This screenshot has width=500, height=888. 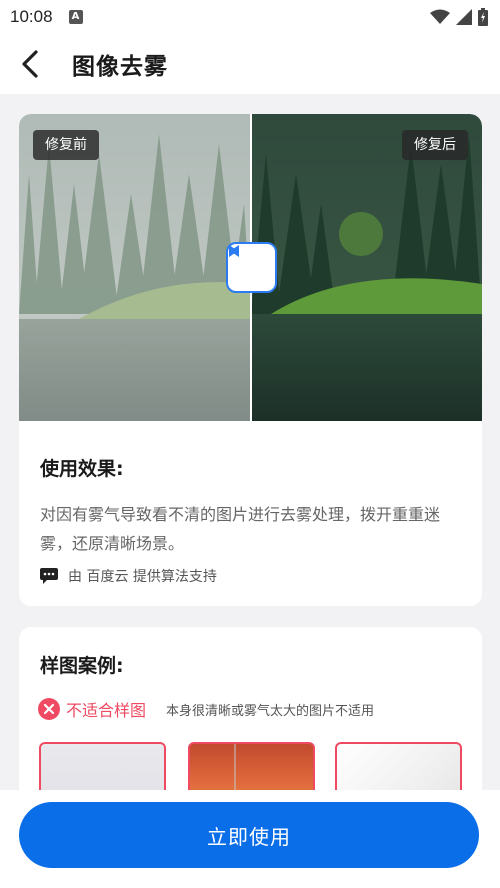 I want to click on provider-text: 由 百度云 提供算法支持, so click(x=142, y=577).